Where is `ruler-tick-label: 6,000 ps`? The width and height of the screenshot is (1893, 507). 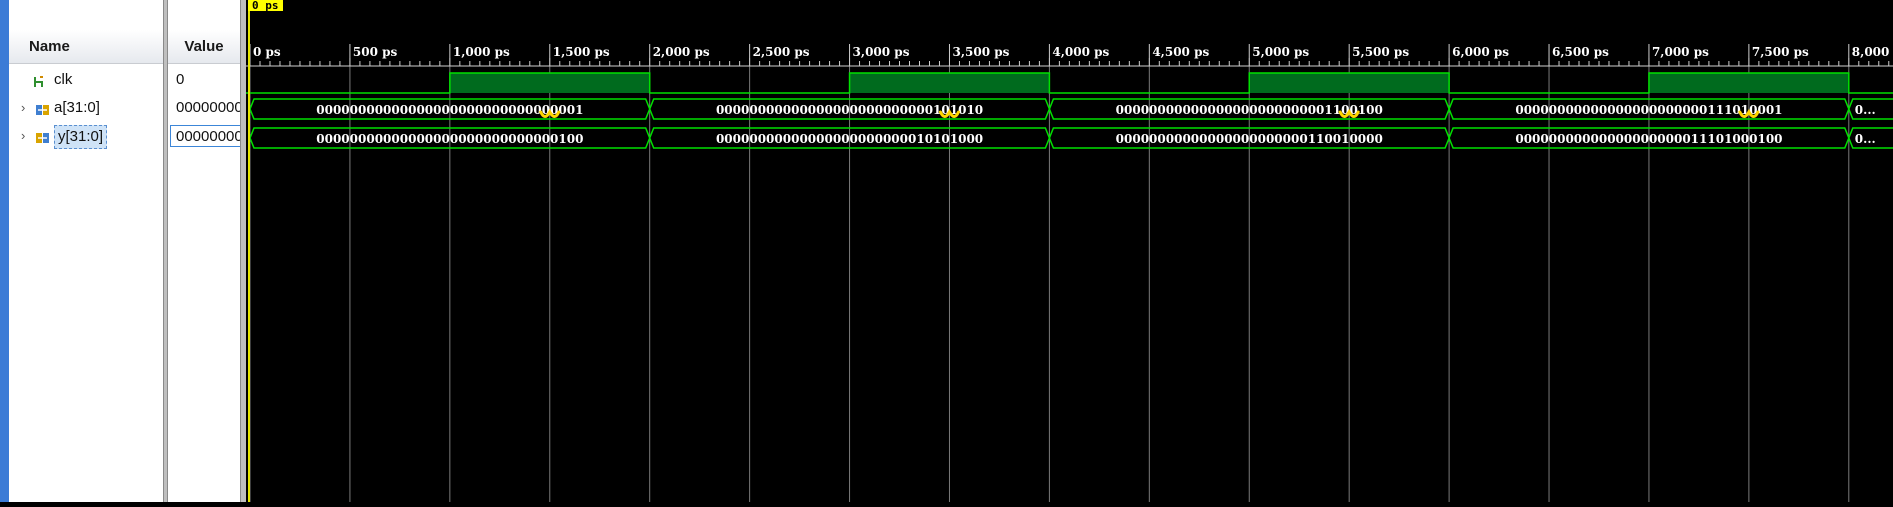 ruler-tick-label: 6,000 ps is located at coordinates (1480, 52).